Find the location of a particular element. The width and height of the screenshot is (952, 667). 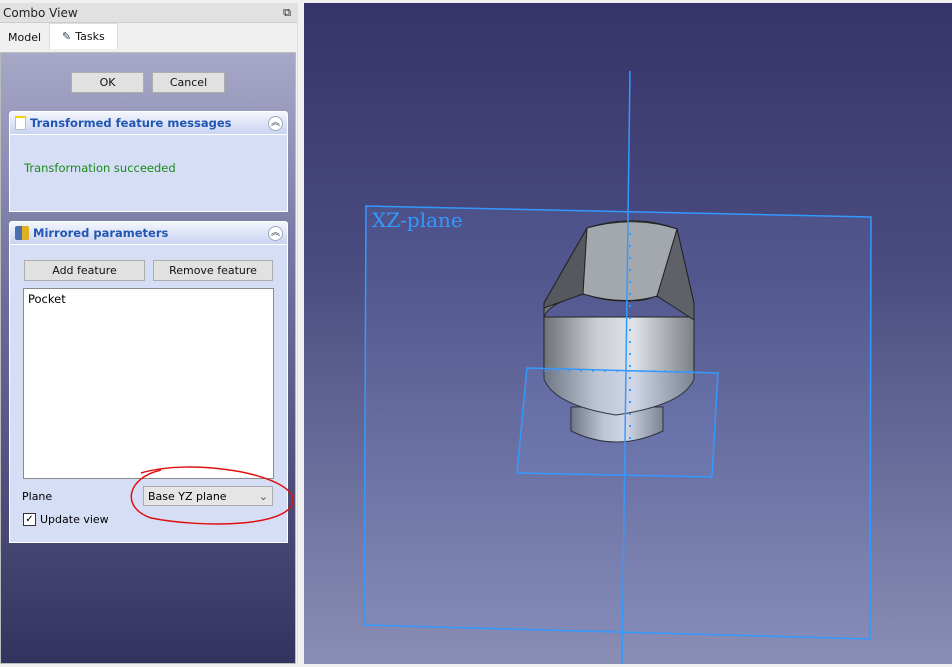

tab-model: Model is located at coordinates (24, 37).